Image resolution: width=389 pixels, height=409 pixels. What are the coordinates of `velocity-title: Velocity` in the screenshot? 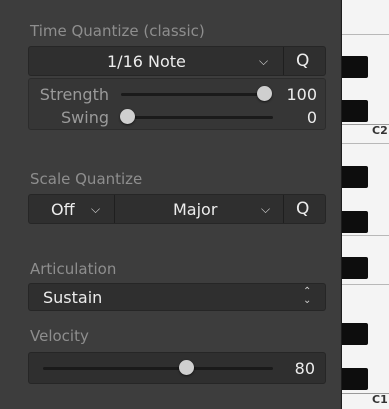 It's located at (59, 336).